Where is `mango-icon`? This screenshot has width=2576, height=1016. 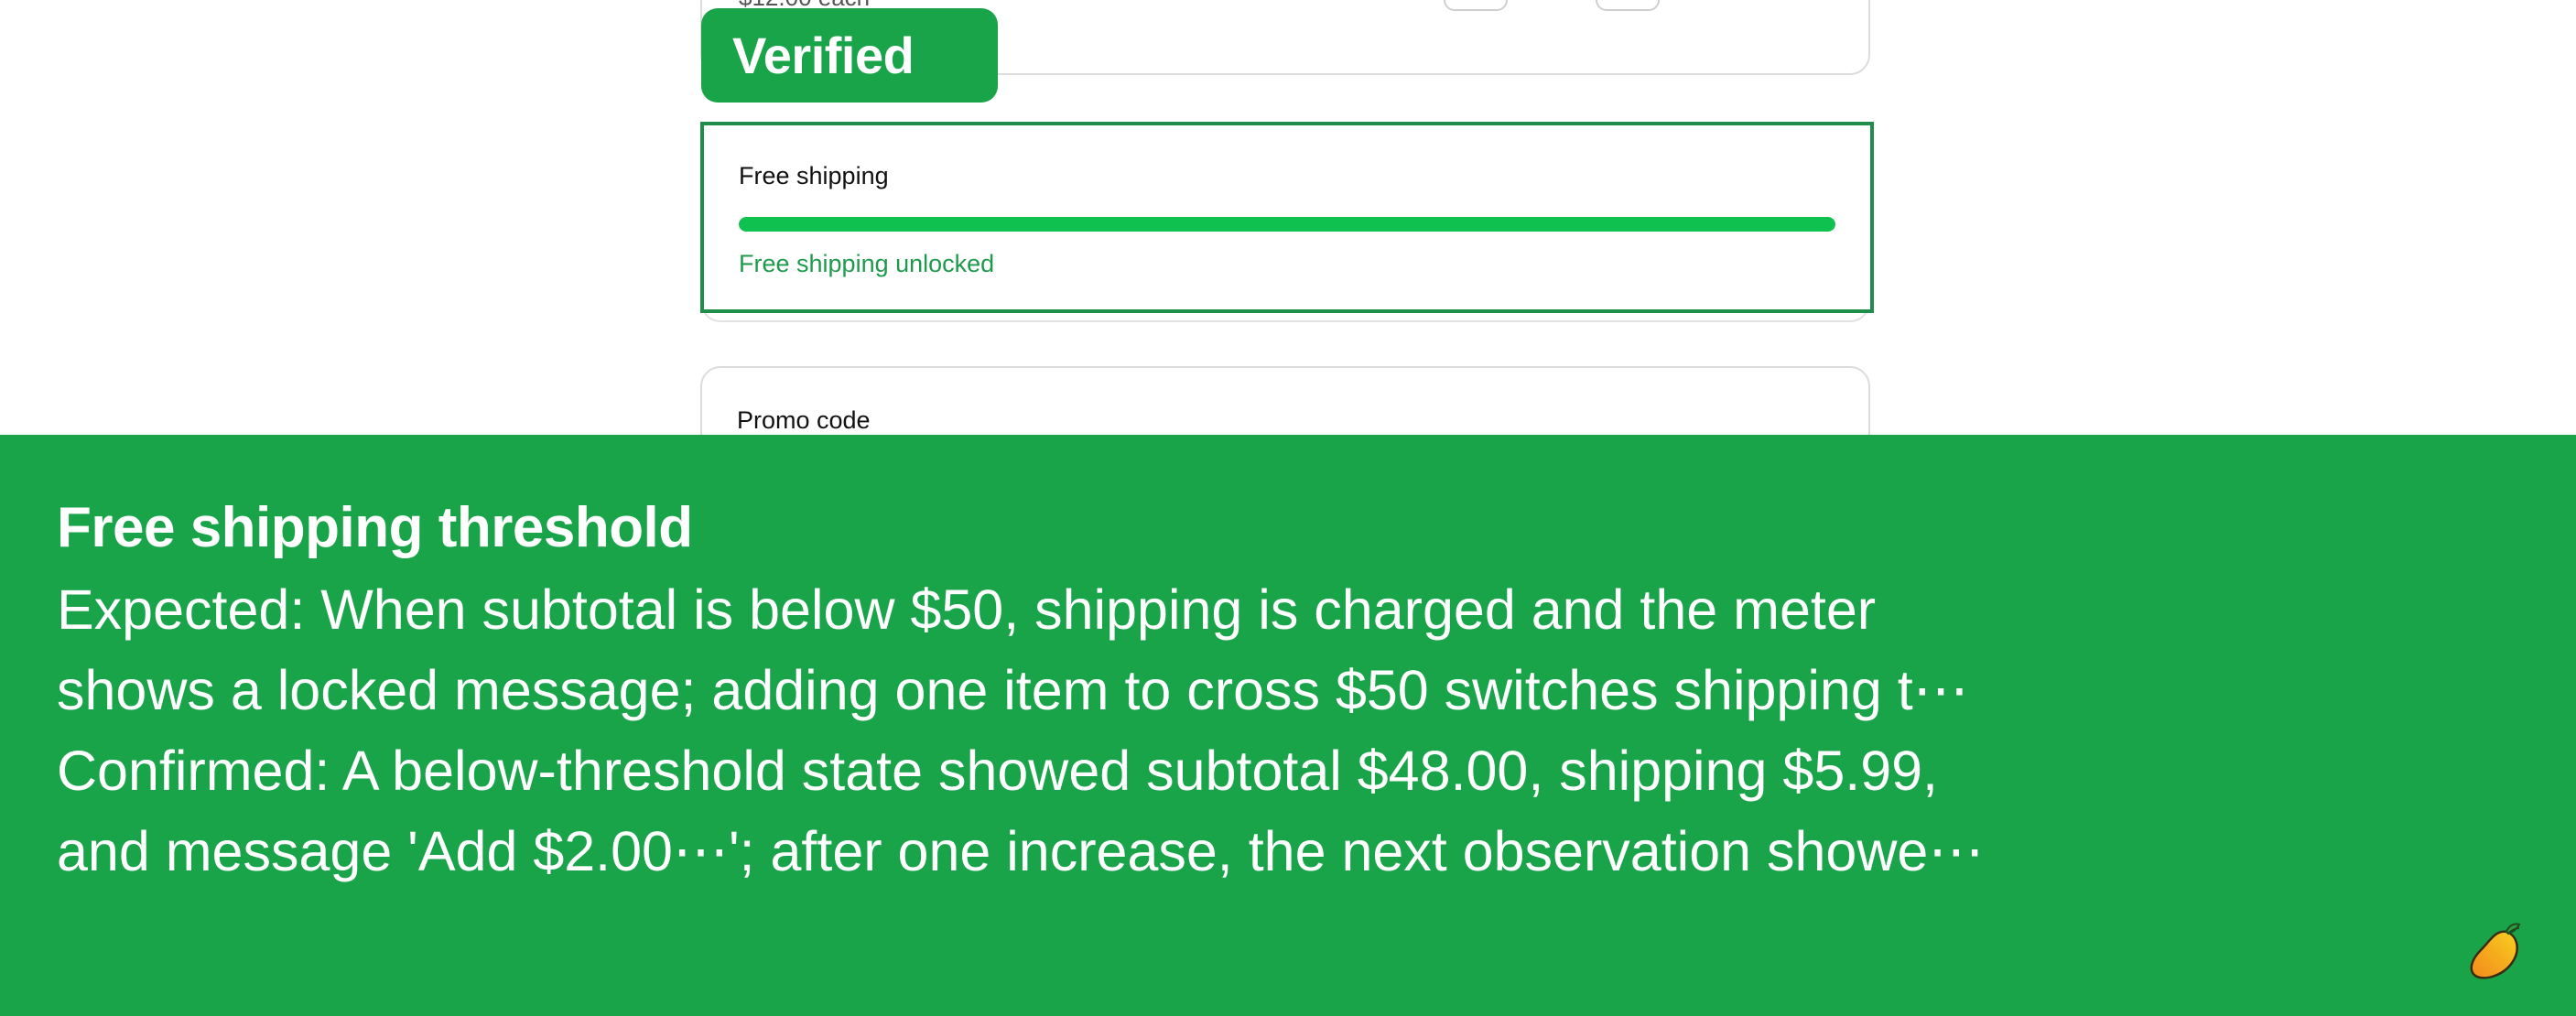 mango-icon is located at coordinates (2495, 951).